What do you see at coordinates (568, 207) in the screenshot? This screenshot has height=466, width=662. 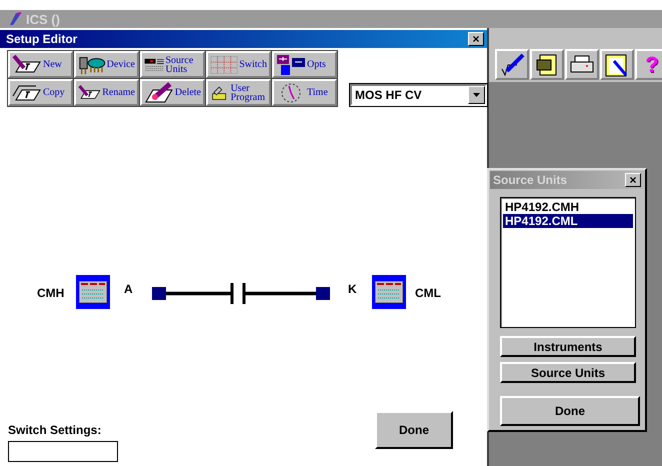 I see `list-item: HP4192.CMH` at bounding box center [568, 207].